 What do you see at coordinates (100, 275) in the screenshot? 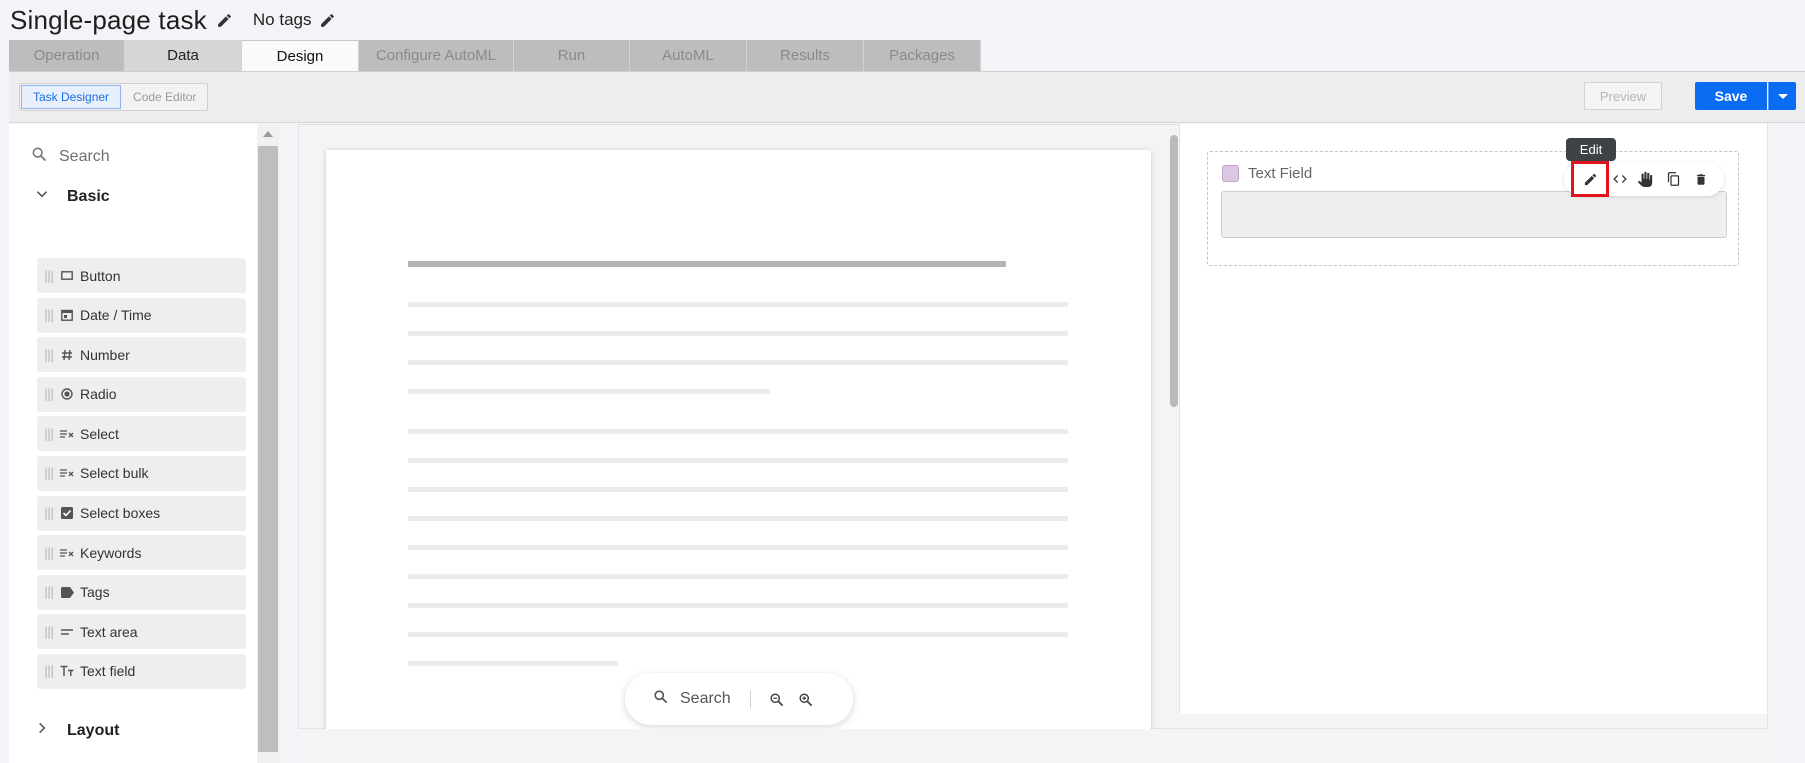
I see `component-label: Button` at bounding box center [100, 275].